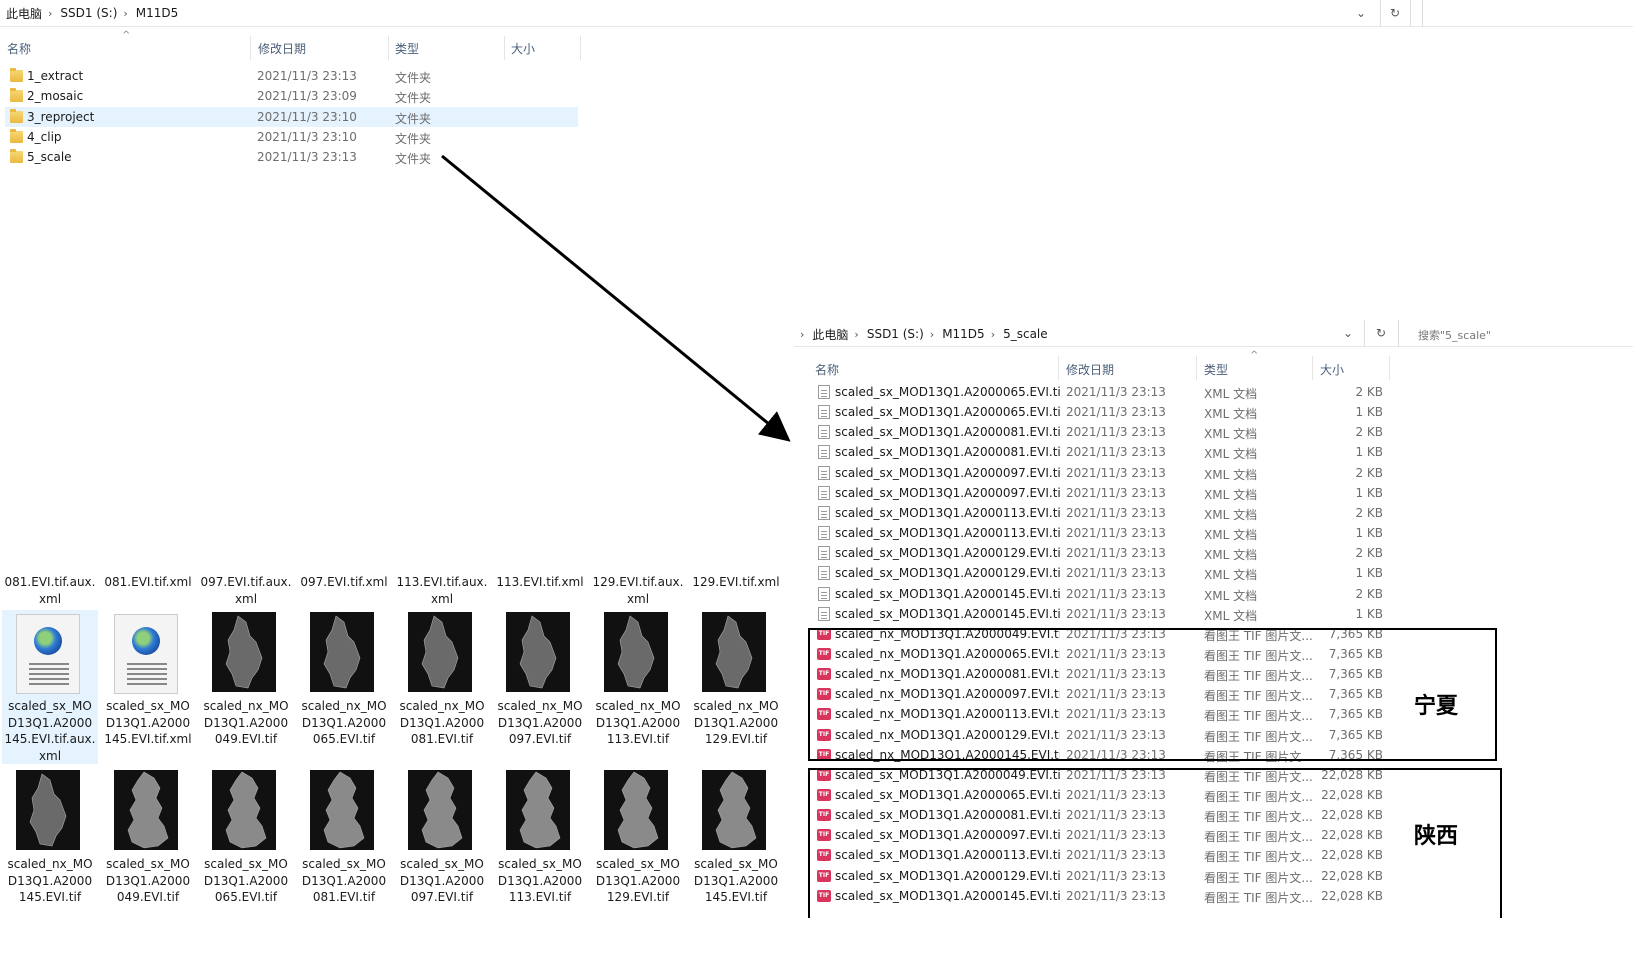  What do you see at coordinates (344, 590) in the screenshot?
I see `thumbnail-item: 097.EVI.tif.xml` at bounding box center [344, 590].